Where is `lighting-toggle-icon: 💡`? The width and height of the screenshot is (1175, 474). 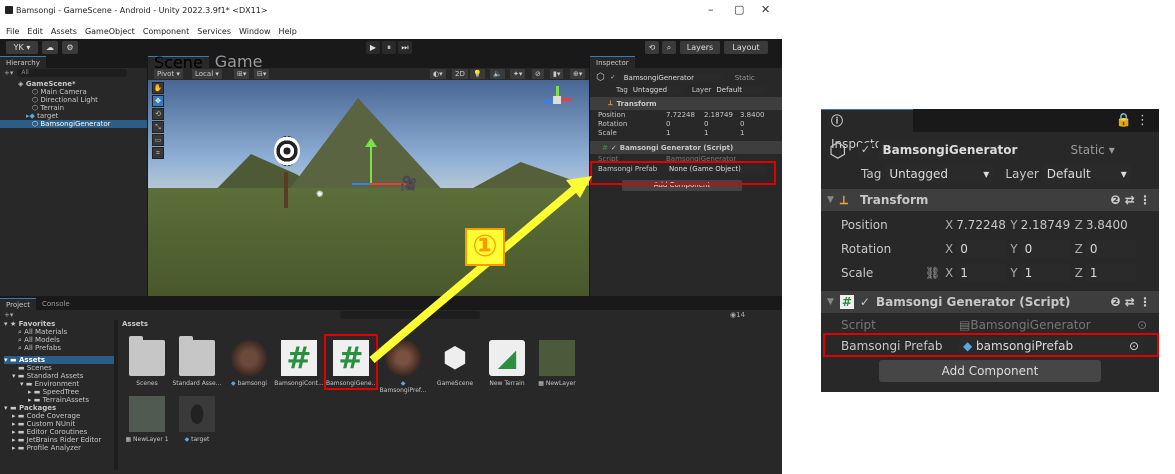
lighting-toggle-icon: 💡 is located at coordinates (477, 74).